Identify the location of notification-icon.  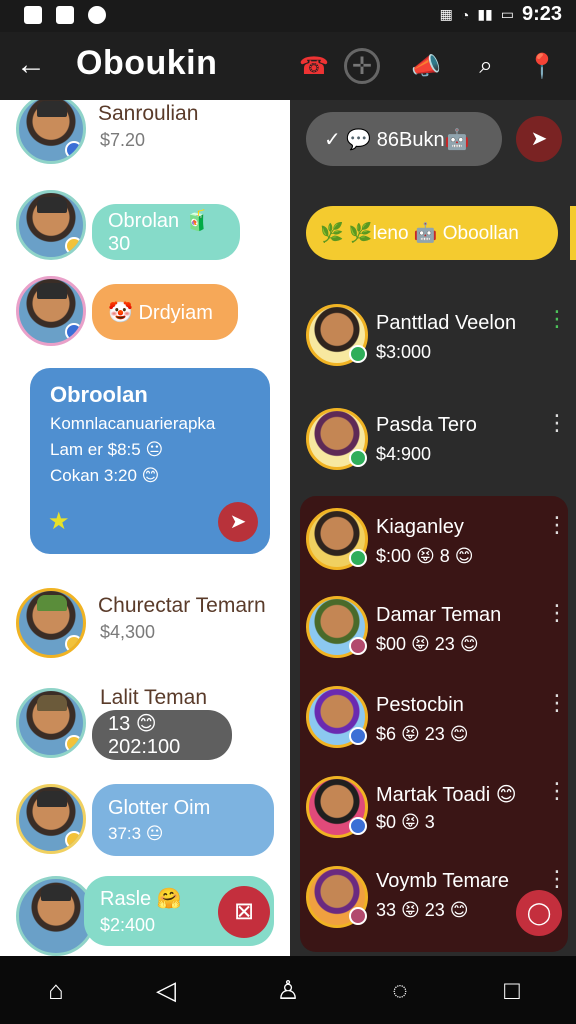
(33, 15).